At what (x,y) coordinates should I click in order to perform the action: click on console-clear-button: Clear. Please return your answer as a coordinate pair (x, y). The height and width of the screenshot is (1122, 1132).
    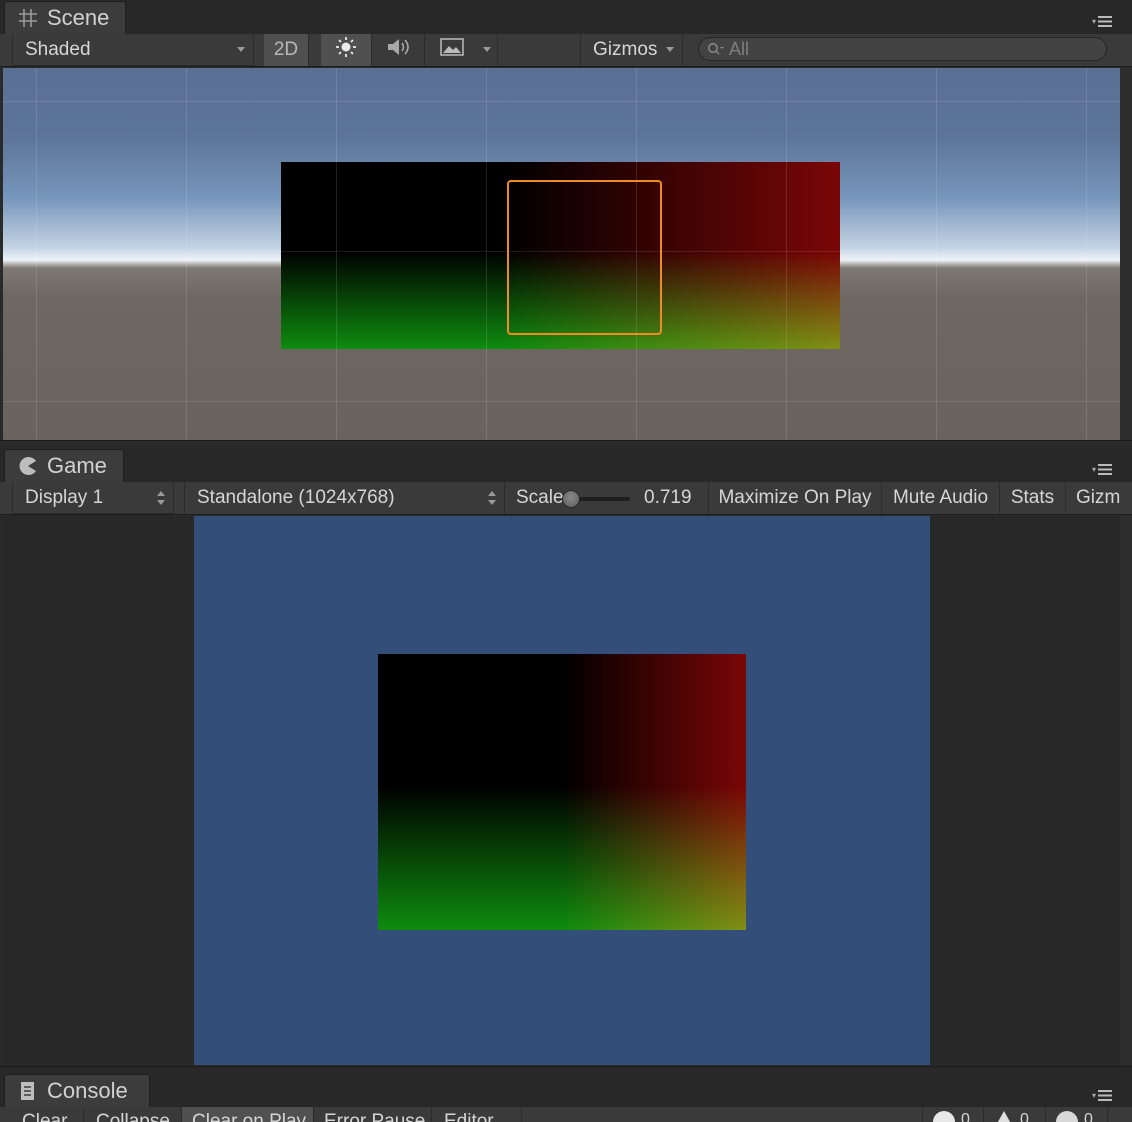
    Looking at the image, I should click on (48, 1114).